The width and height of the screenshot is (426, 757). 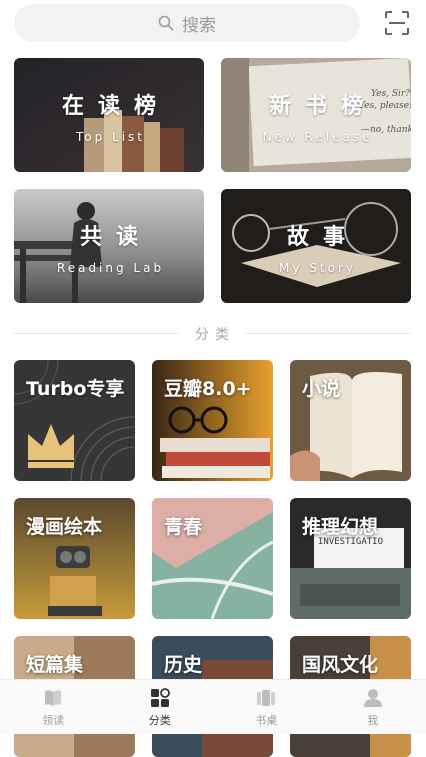 I want to click on search-placeholder: 搜索, so click(x=199, y=23).